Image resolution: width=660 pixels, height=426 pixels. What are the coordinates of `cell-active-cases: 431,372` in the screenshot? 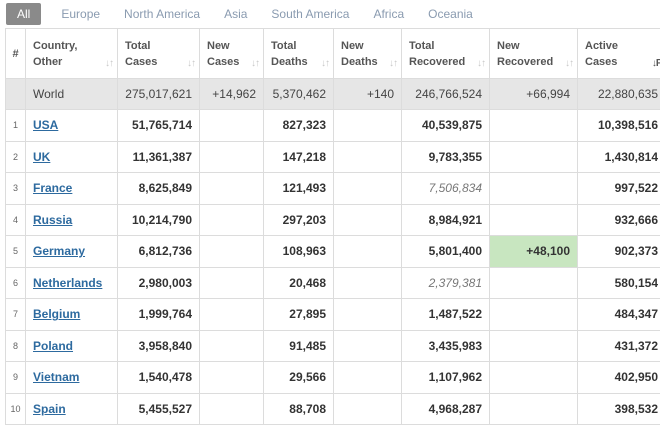 It's located at (618, 345).